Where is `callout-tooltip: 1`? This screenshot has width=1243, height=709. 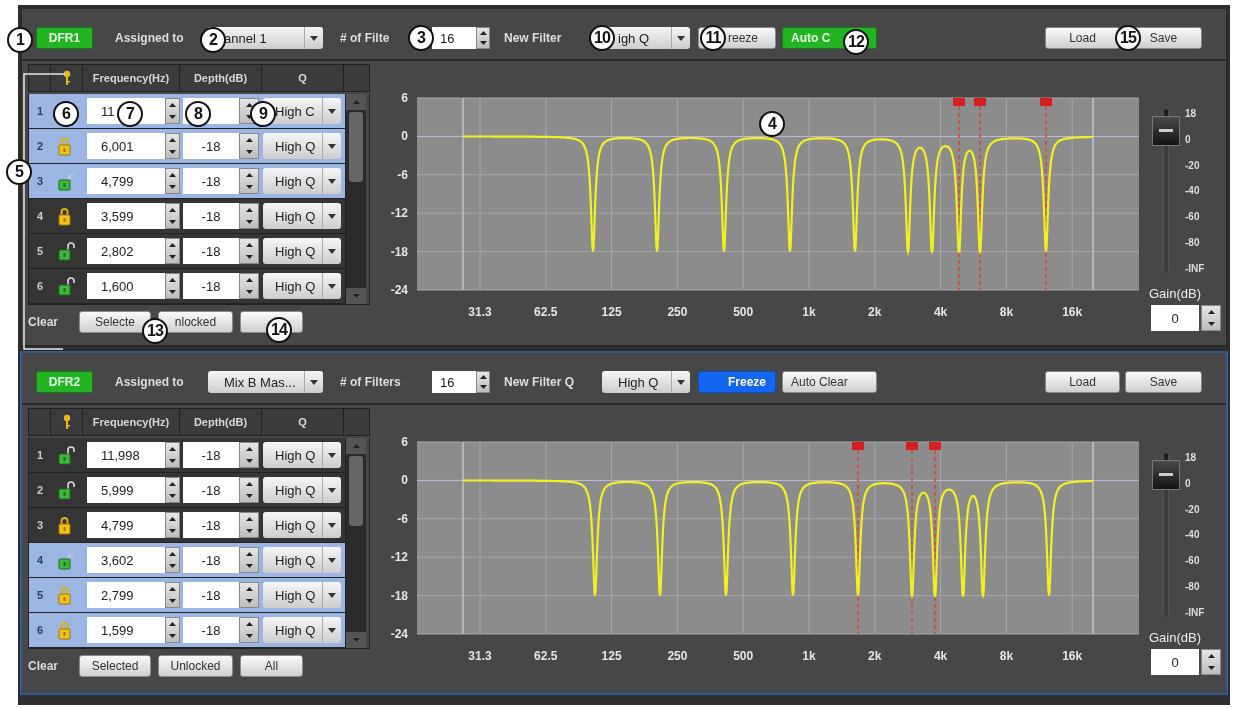
callout-tooltip: 1 is located at coordinates (20, 40).